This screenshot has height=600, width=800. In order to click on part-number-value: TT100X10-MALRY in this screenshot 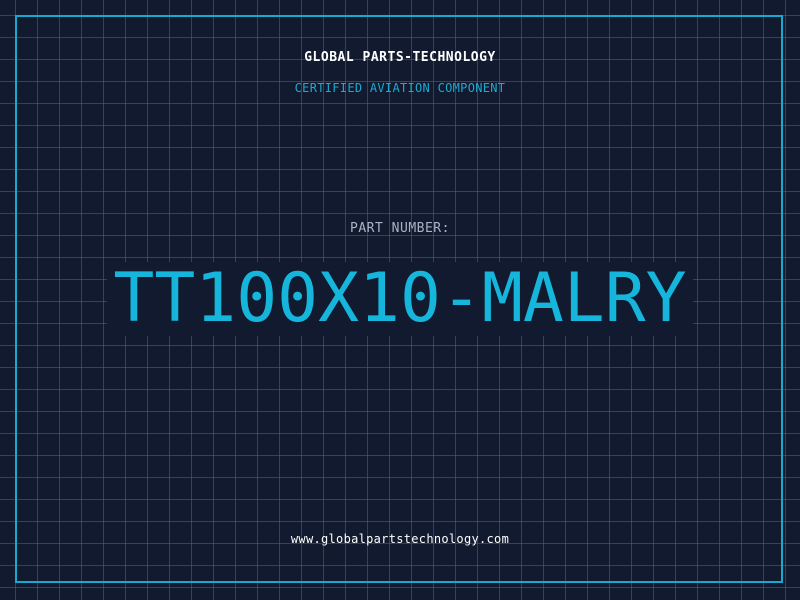, I will do `click(400, 299)`.